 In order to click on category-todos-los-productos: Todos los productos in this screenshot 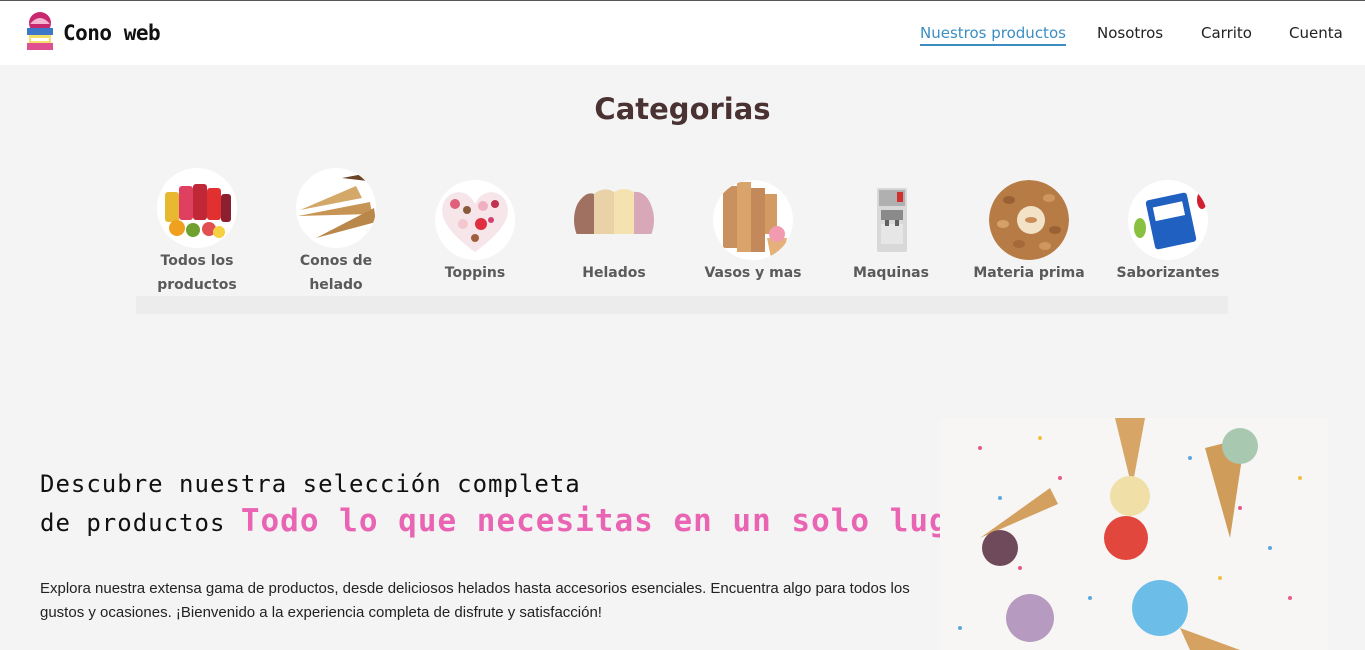, I will do `click(197, 232)`.